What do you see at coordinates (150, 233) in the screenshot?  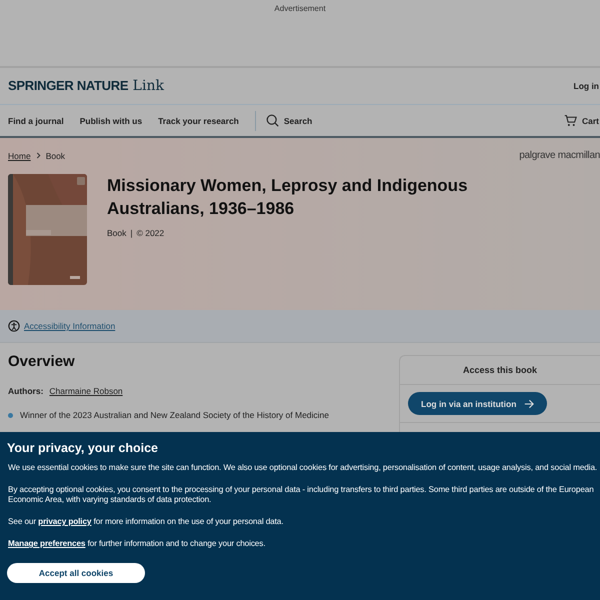 I see `copyright-year: © 2022` at bounding box center [150, 233].